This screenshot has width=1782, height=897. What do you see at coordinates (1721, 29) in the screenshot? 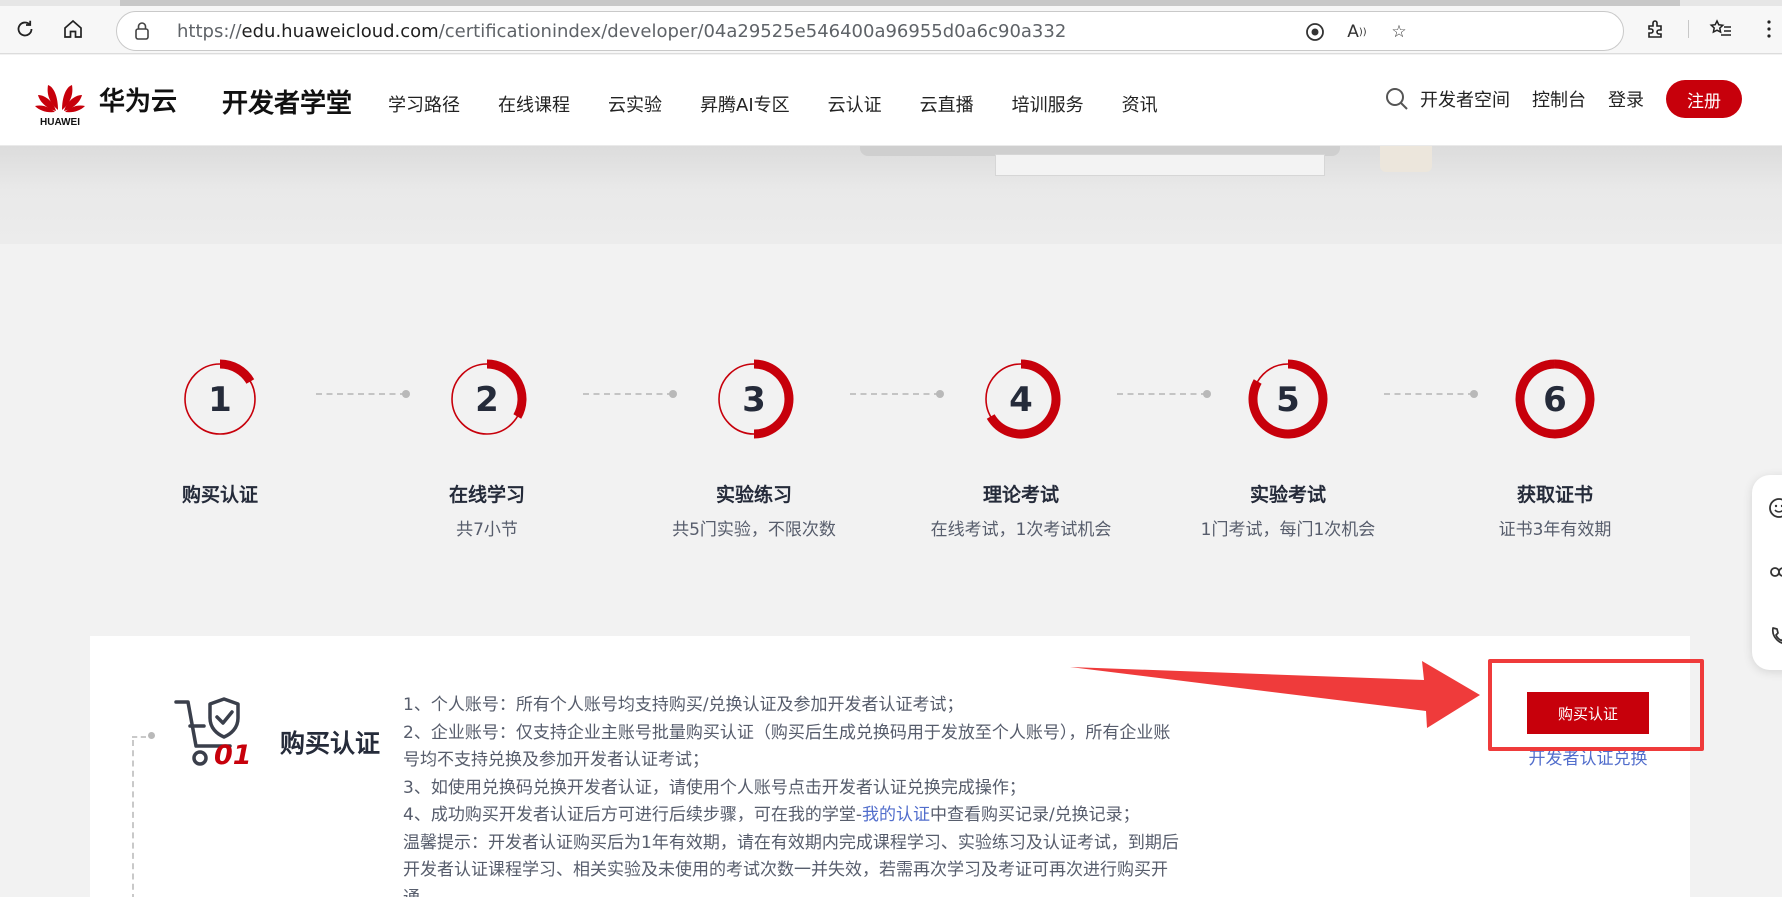
I see `favorites-list-icon` at bounding box center [1721, 29].